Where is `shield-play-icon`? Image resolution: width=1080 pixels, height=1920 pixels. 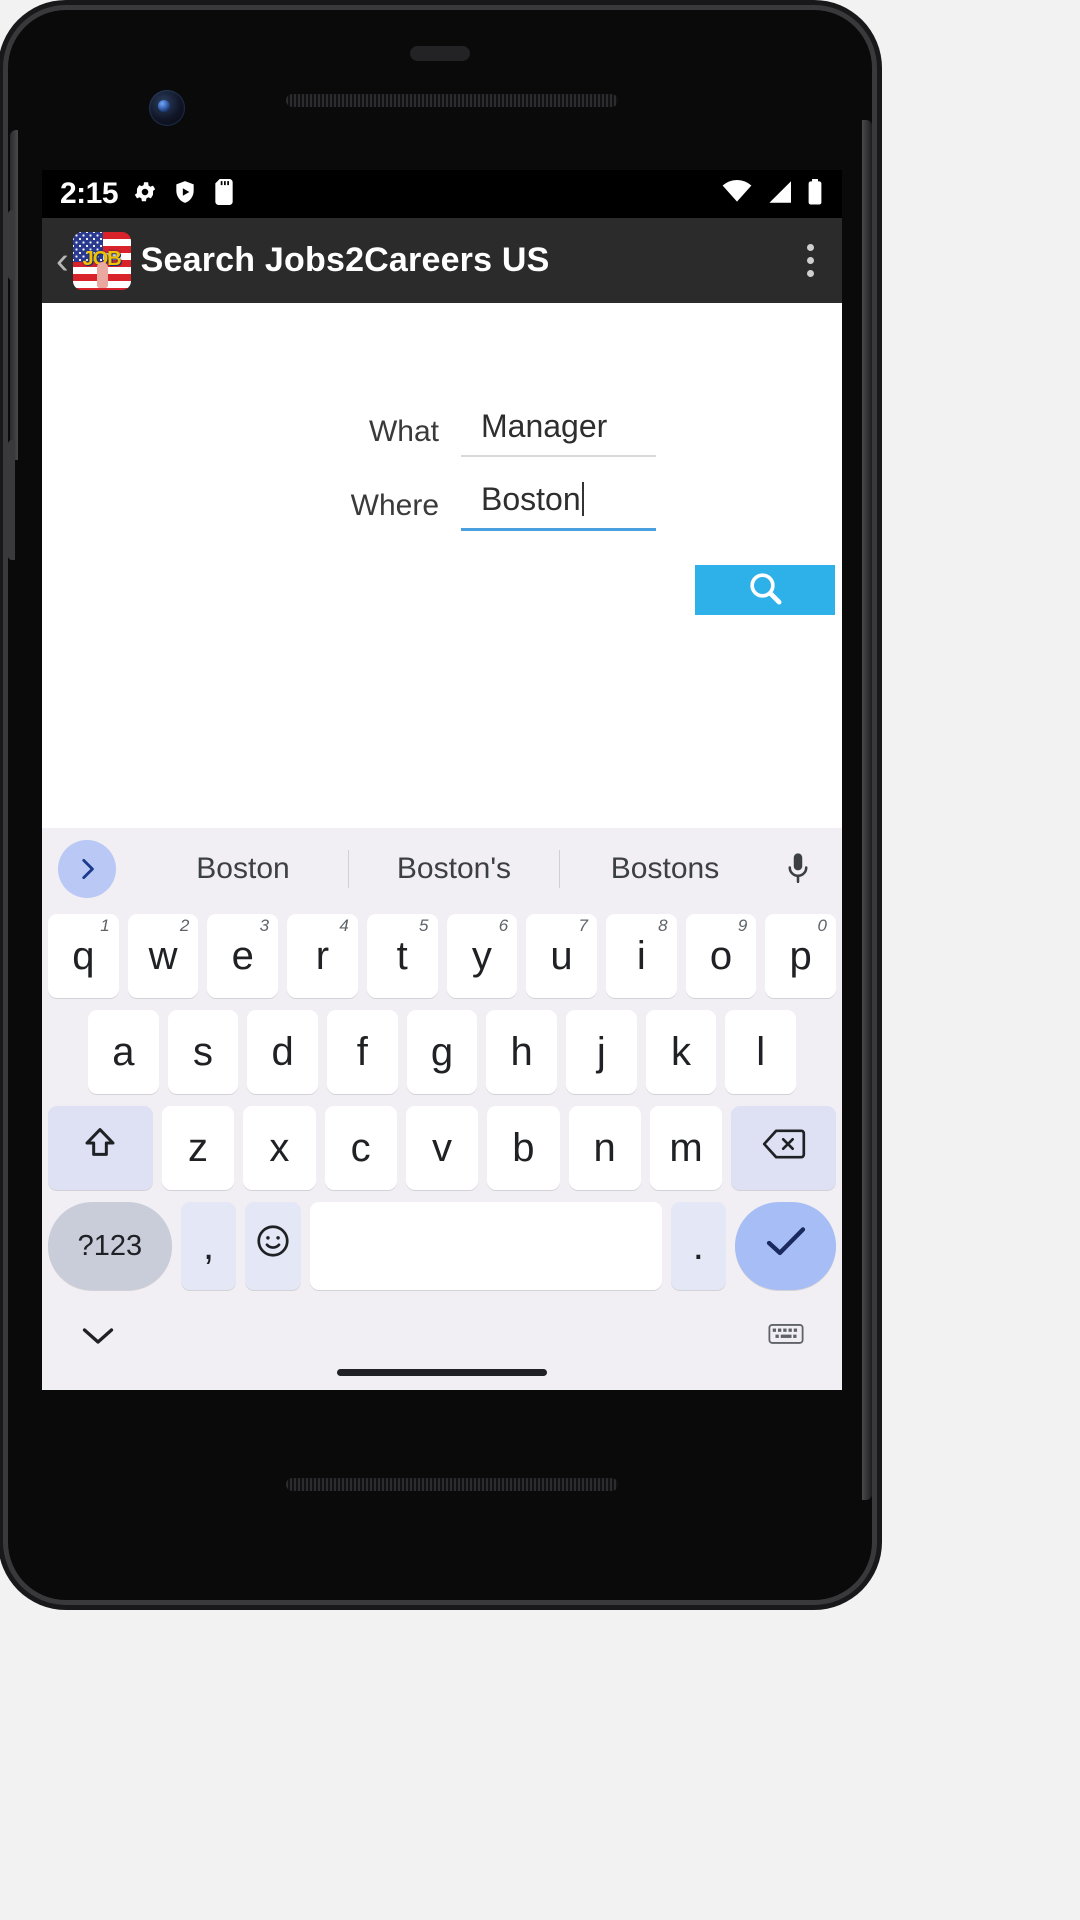 shield-play-icon is located at coordinates (185, 194).